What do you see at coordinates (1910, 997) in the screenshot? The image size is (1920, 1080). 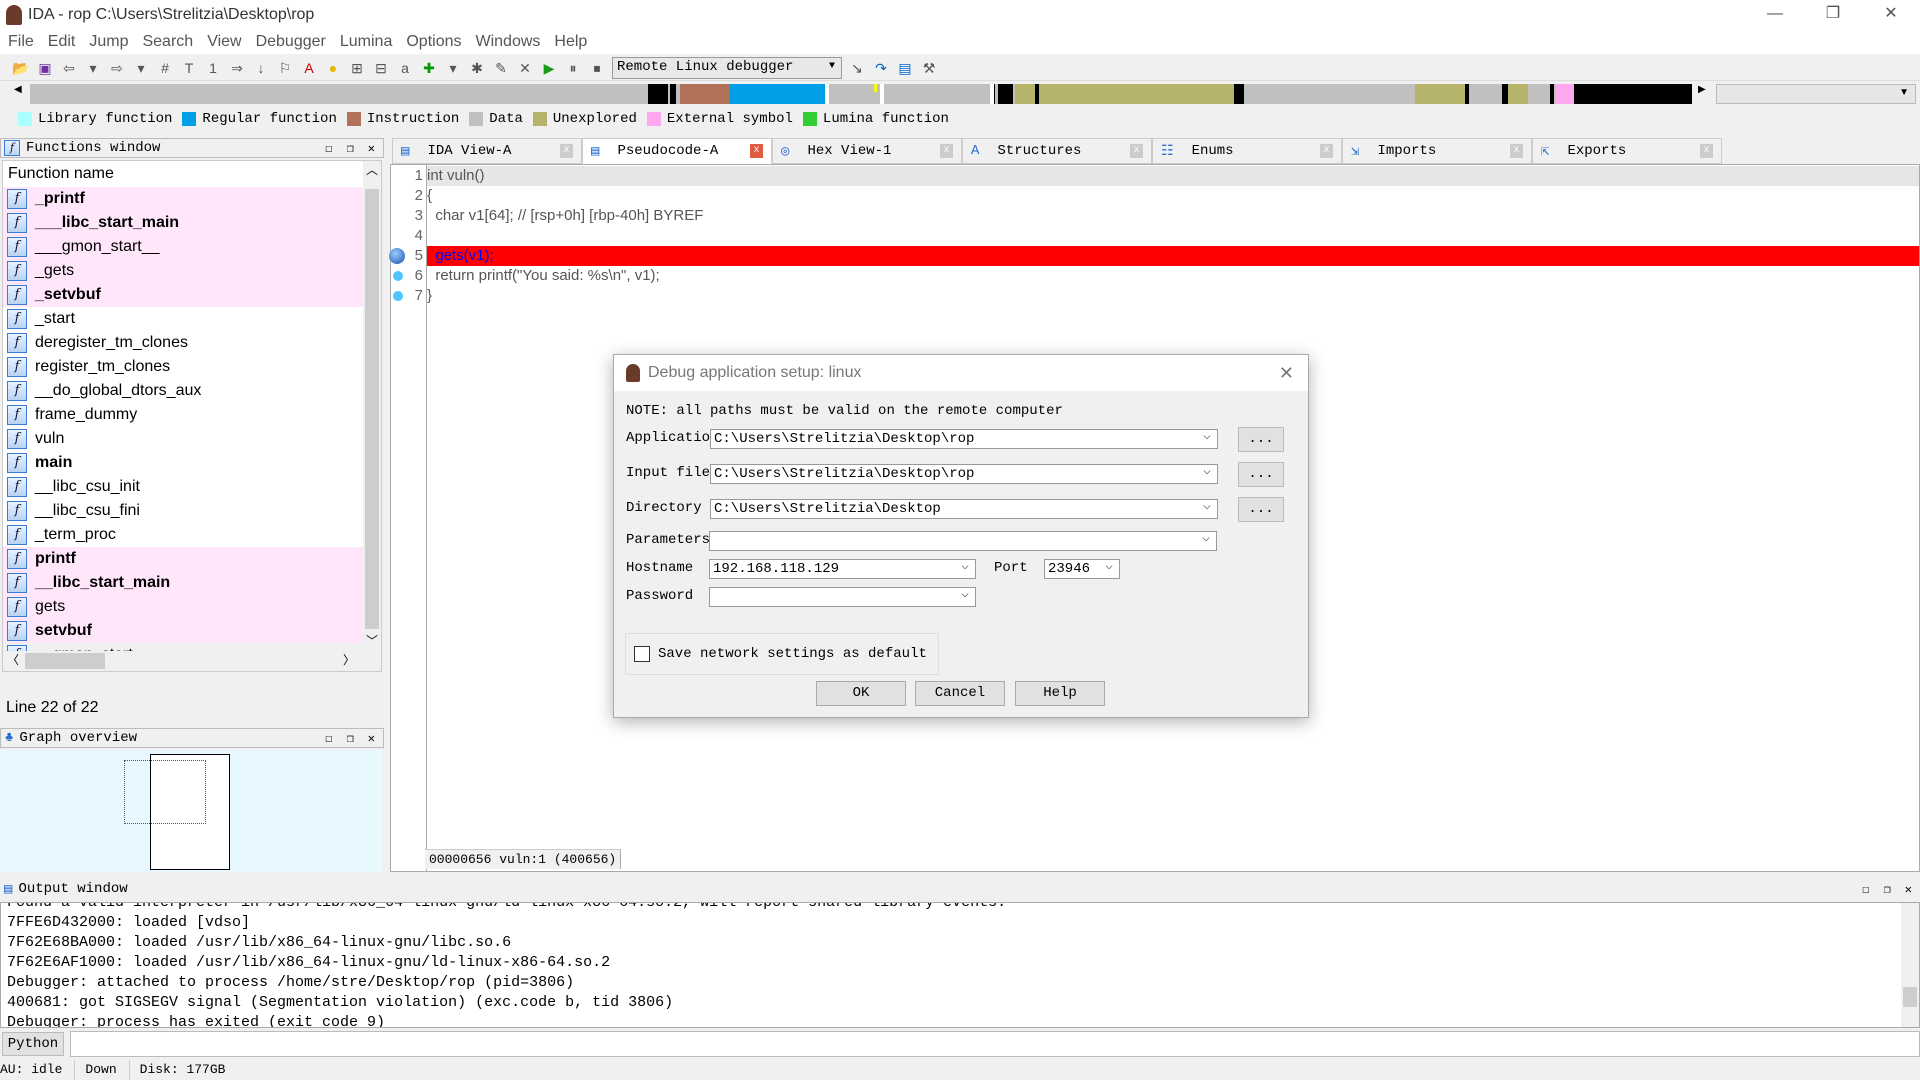 I see `scroll-thumb` at bounding box center [1910, 997].